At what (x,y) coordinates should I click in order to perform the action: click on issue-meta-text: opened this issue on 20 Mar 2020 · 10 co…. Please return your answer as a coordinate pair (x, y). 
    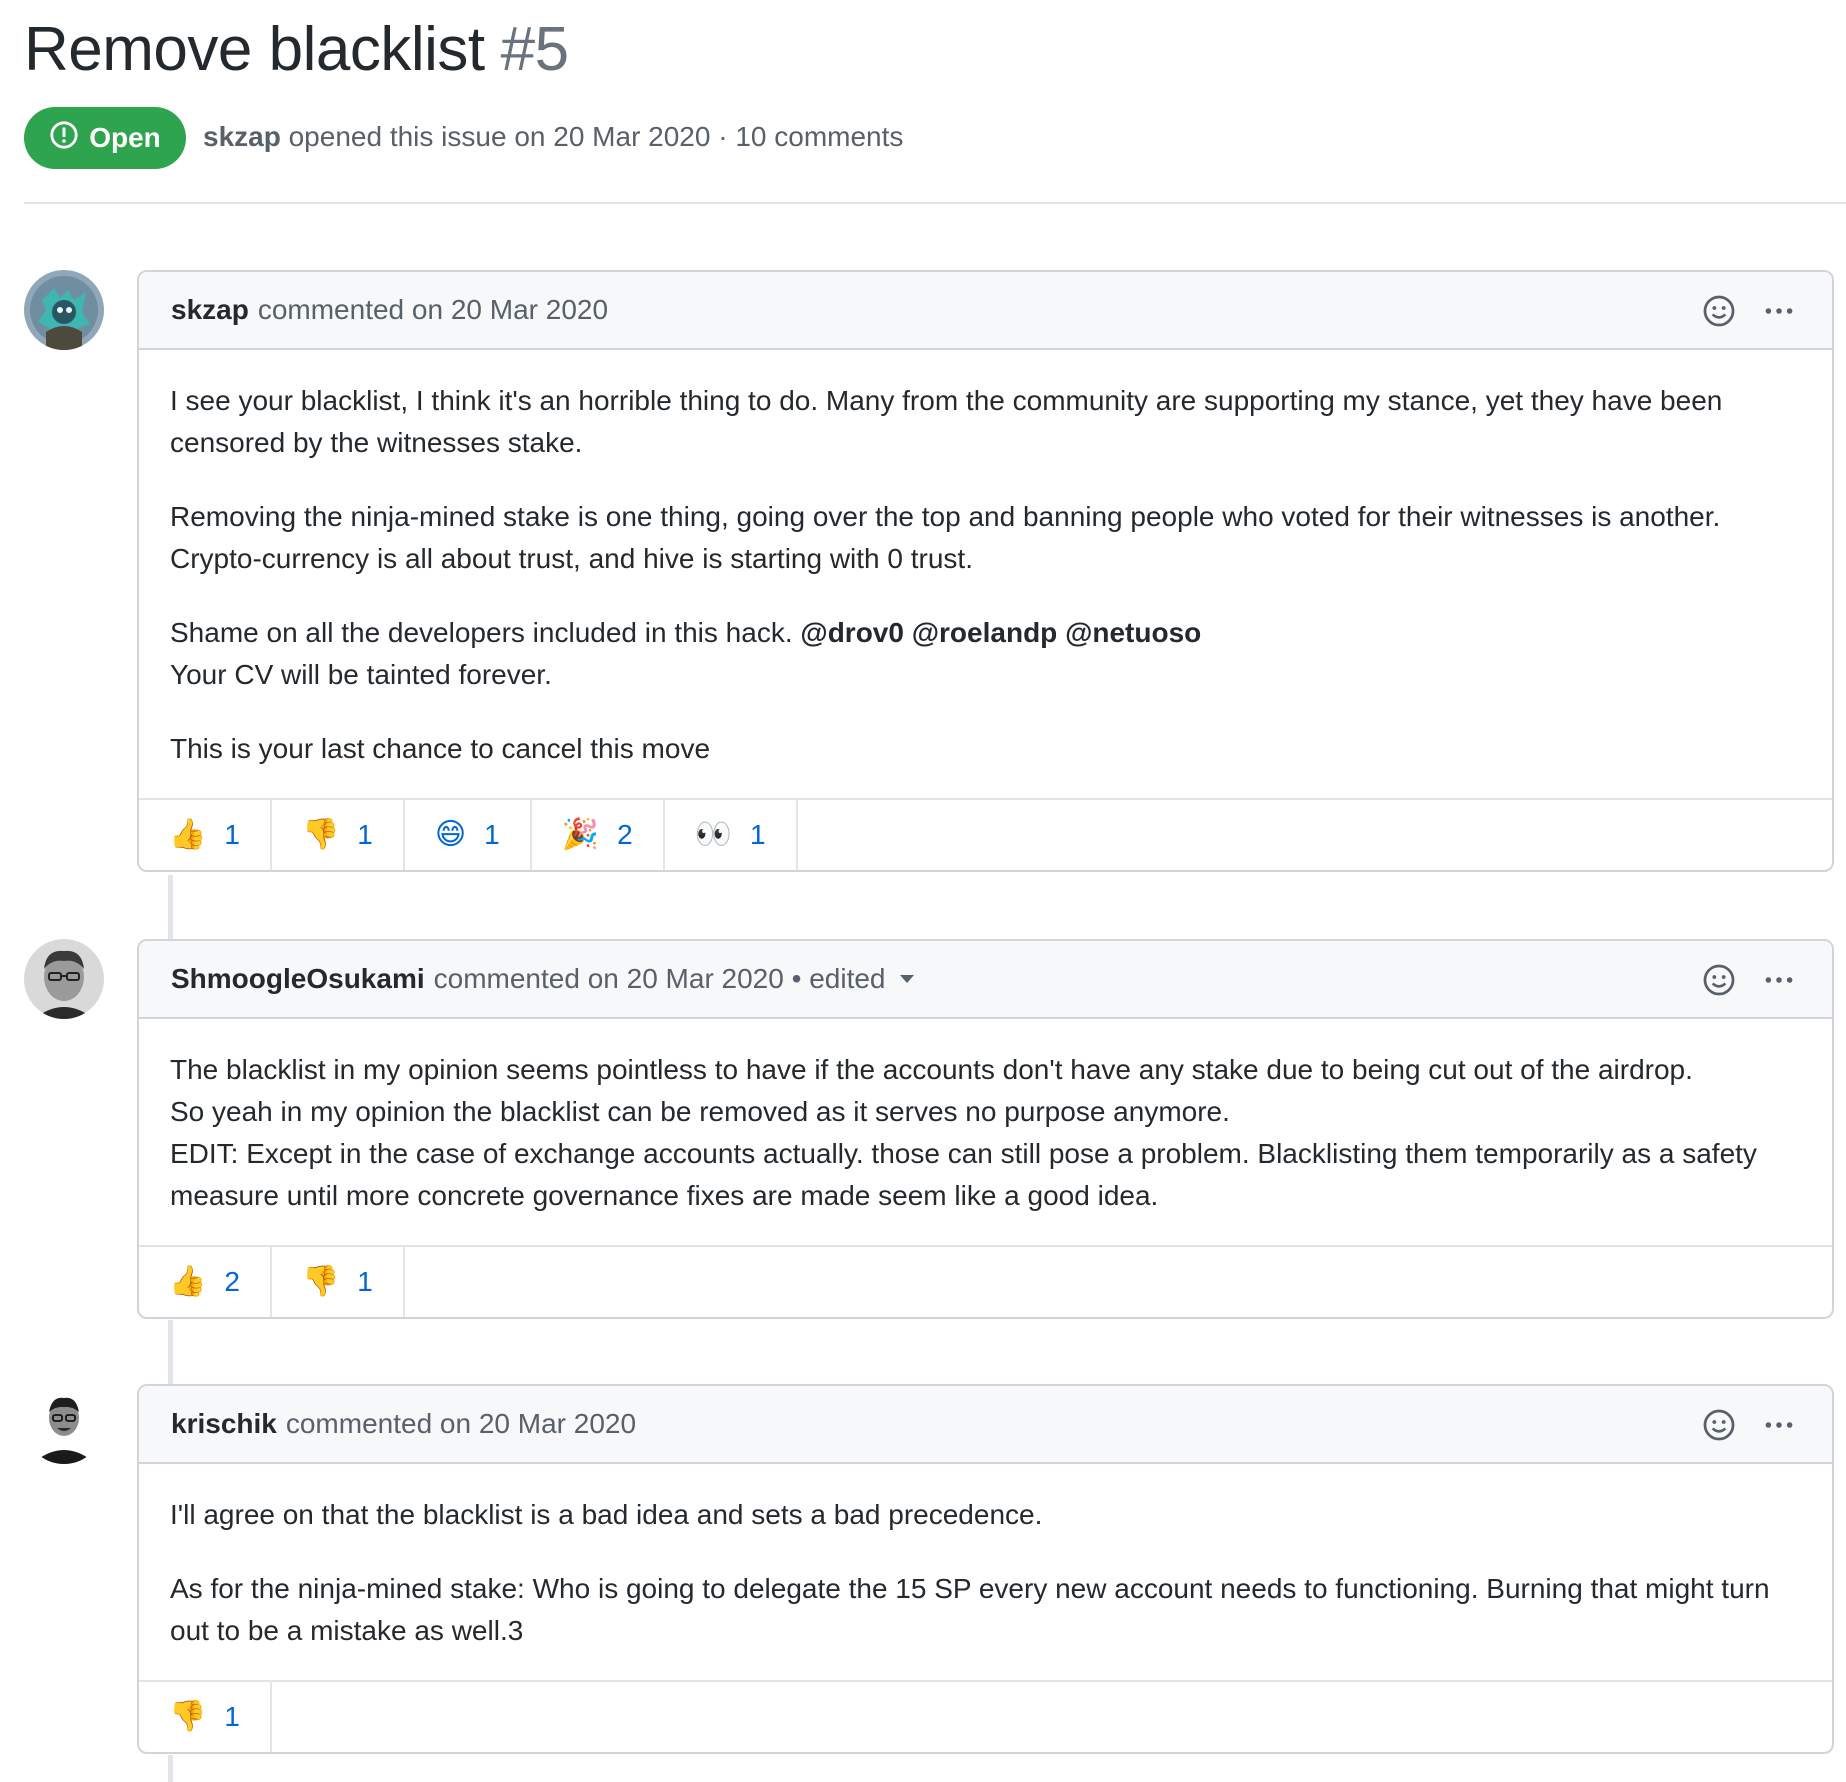
    Looking at the image, I should click on (596, 136).